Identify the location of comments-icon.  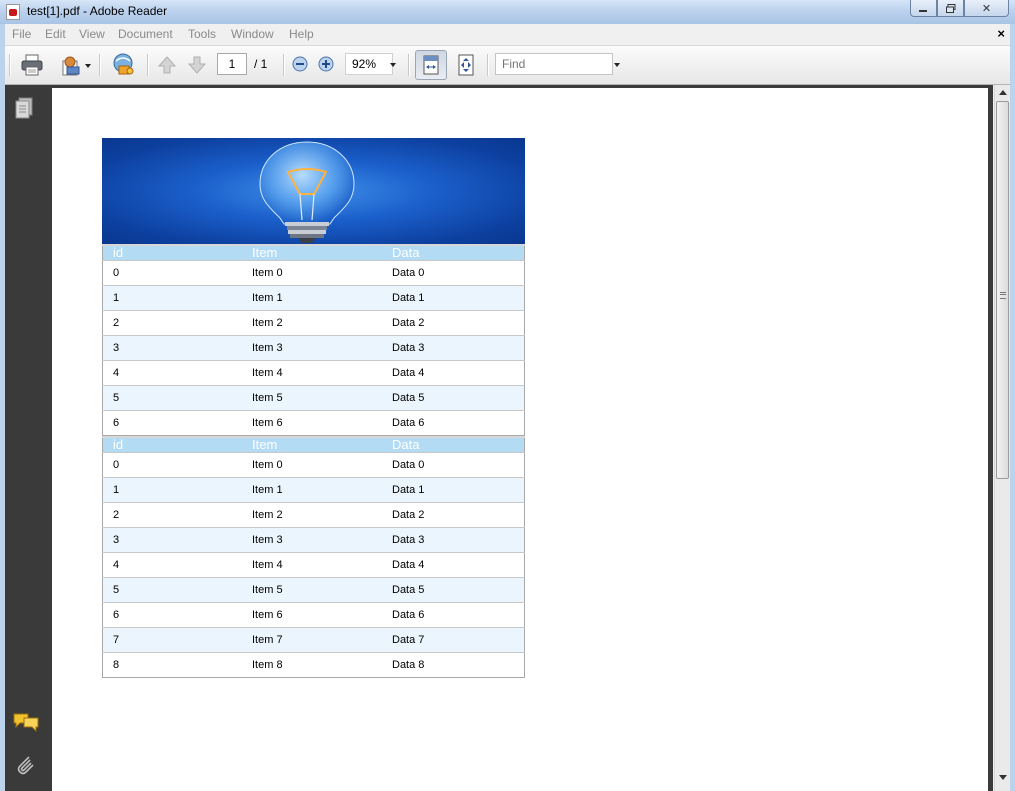
(26, 723).